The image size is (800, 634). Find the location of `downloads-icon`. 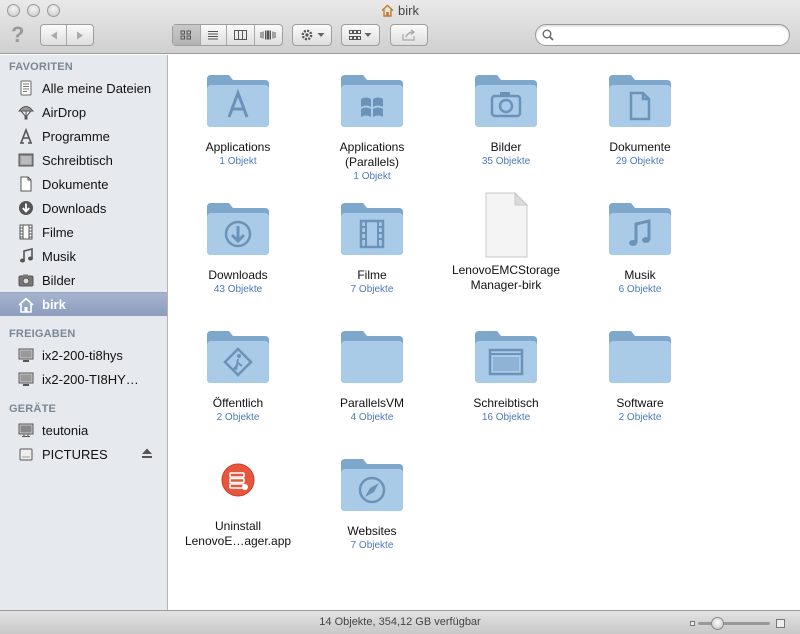

downloads-icon is located at coordinates (26, 208).